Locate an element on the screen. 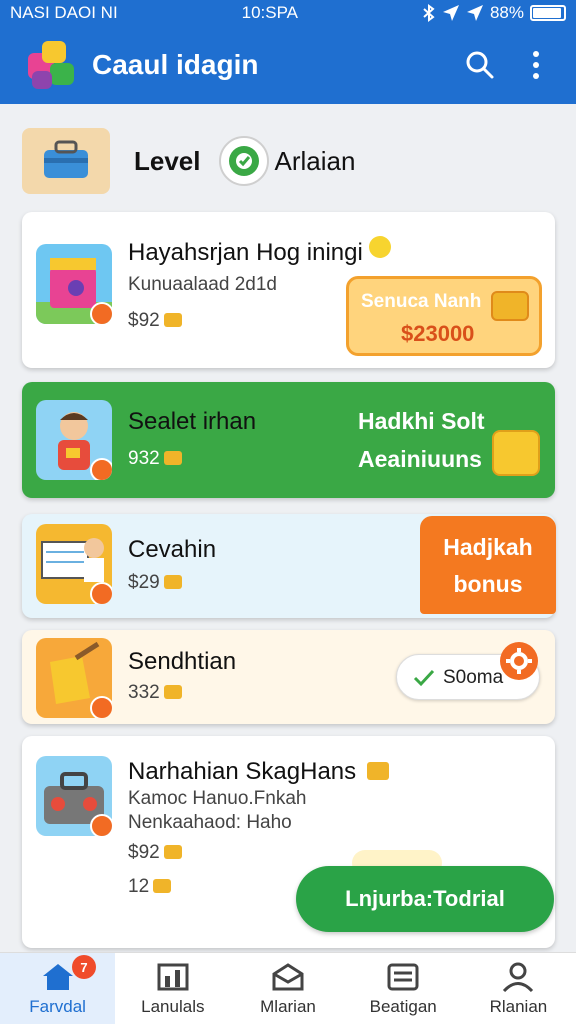  card-title: Narhahian SkagHans is located at coordinates (258, 772).